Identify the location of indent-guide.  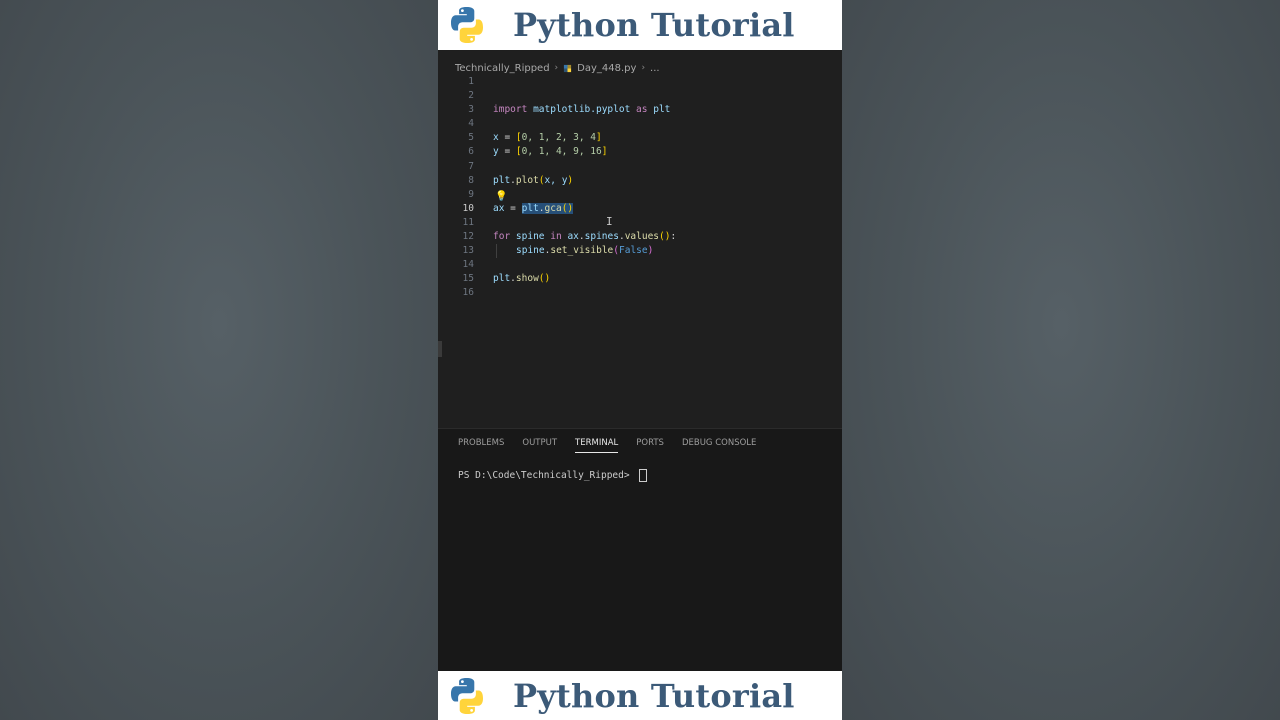
(496, 251).